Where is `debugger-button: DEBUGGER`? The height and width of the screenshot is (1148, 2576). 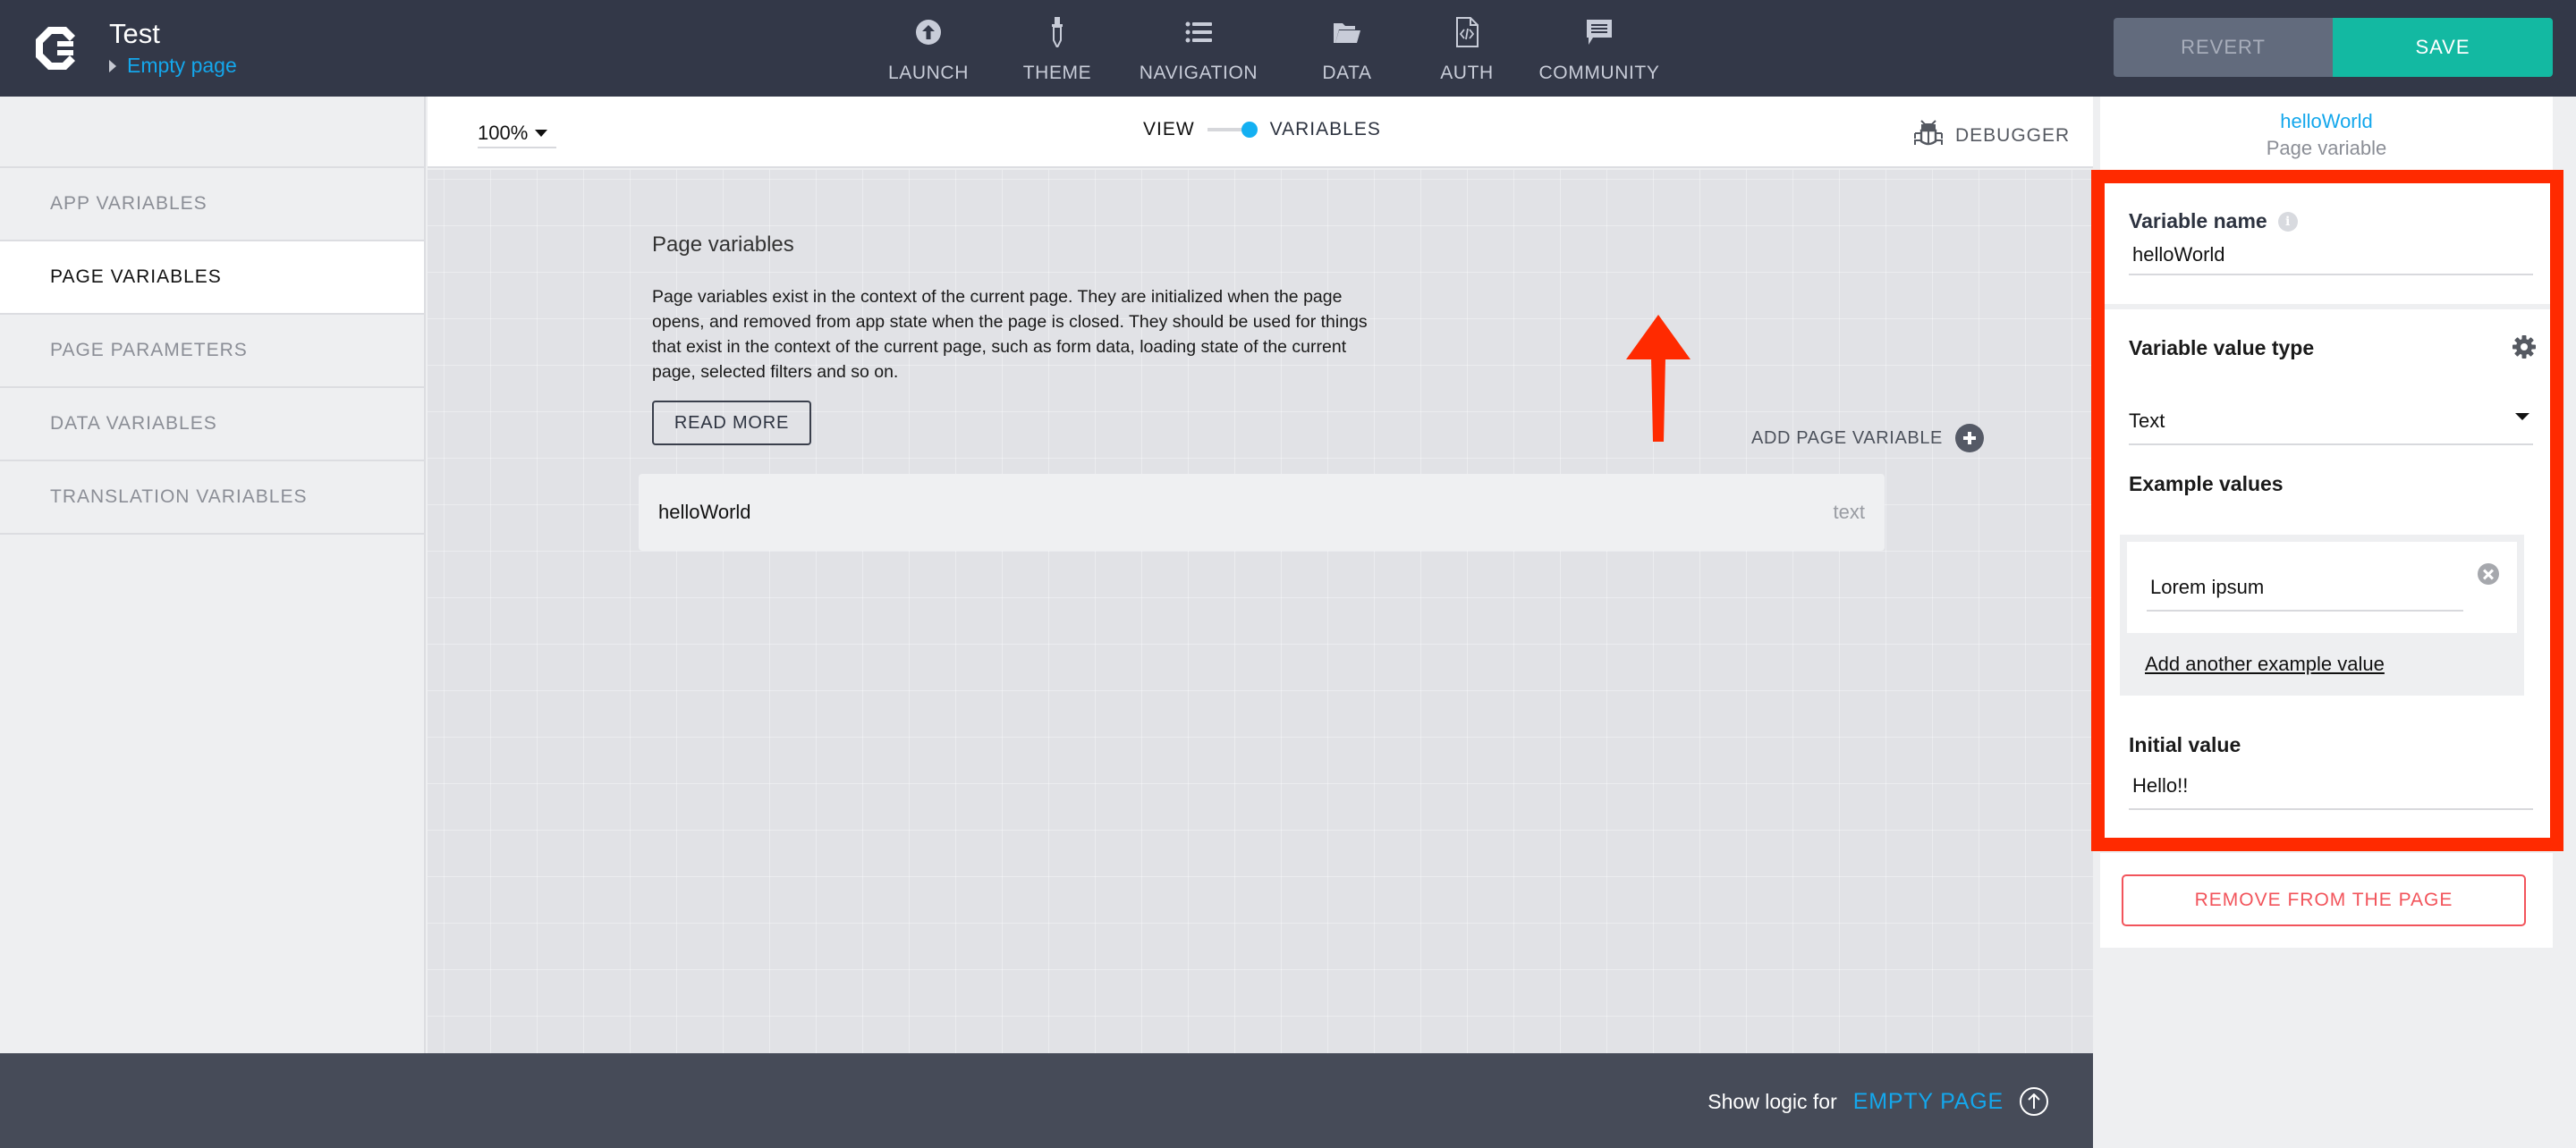
debugger-button: DEBUGGER is located at coordinates (1992, 135).